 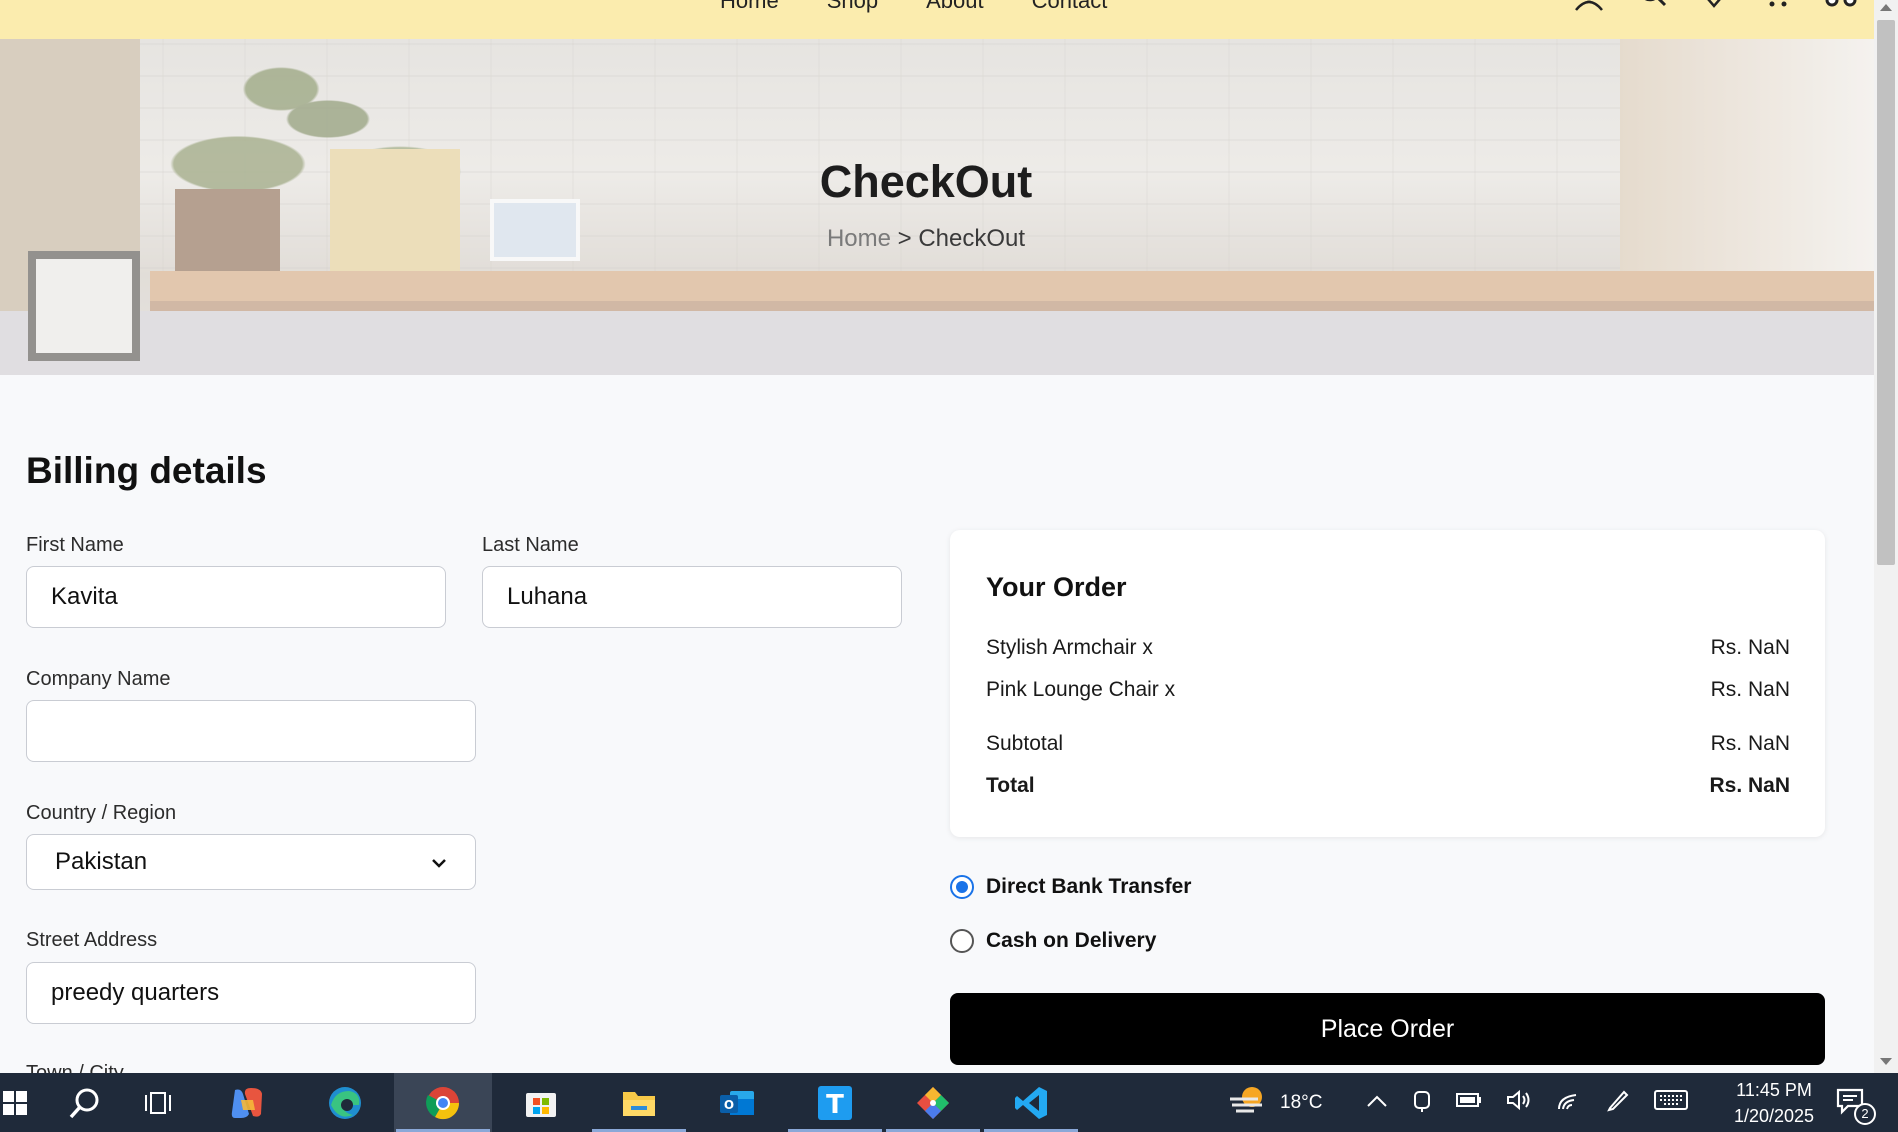 I want to click on weather-icon, so click(x=1248, y=1103).